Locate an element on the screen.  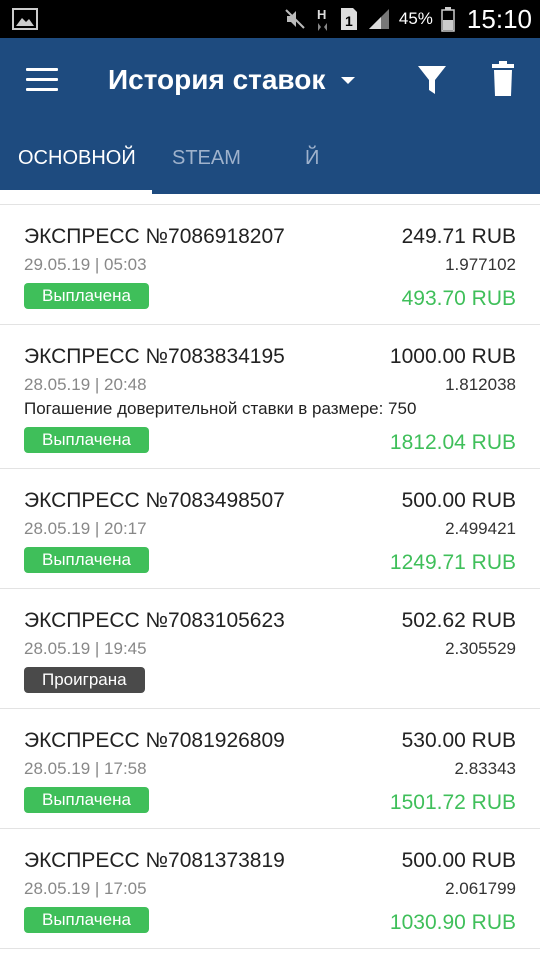
bet-title: ЭКСПРЕСС №7083105623 is located at coordinates (154, 620).